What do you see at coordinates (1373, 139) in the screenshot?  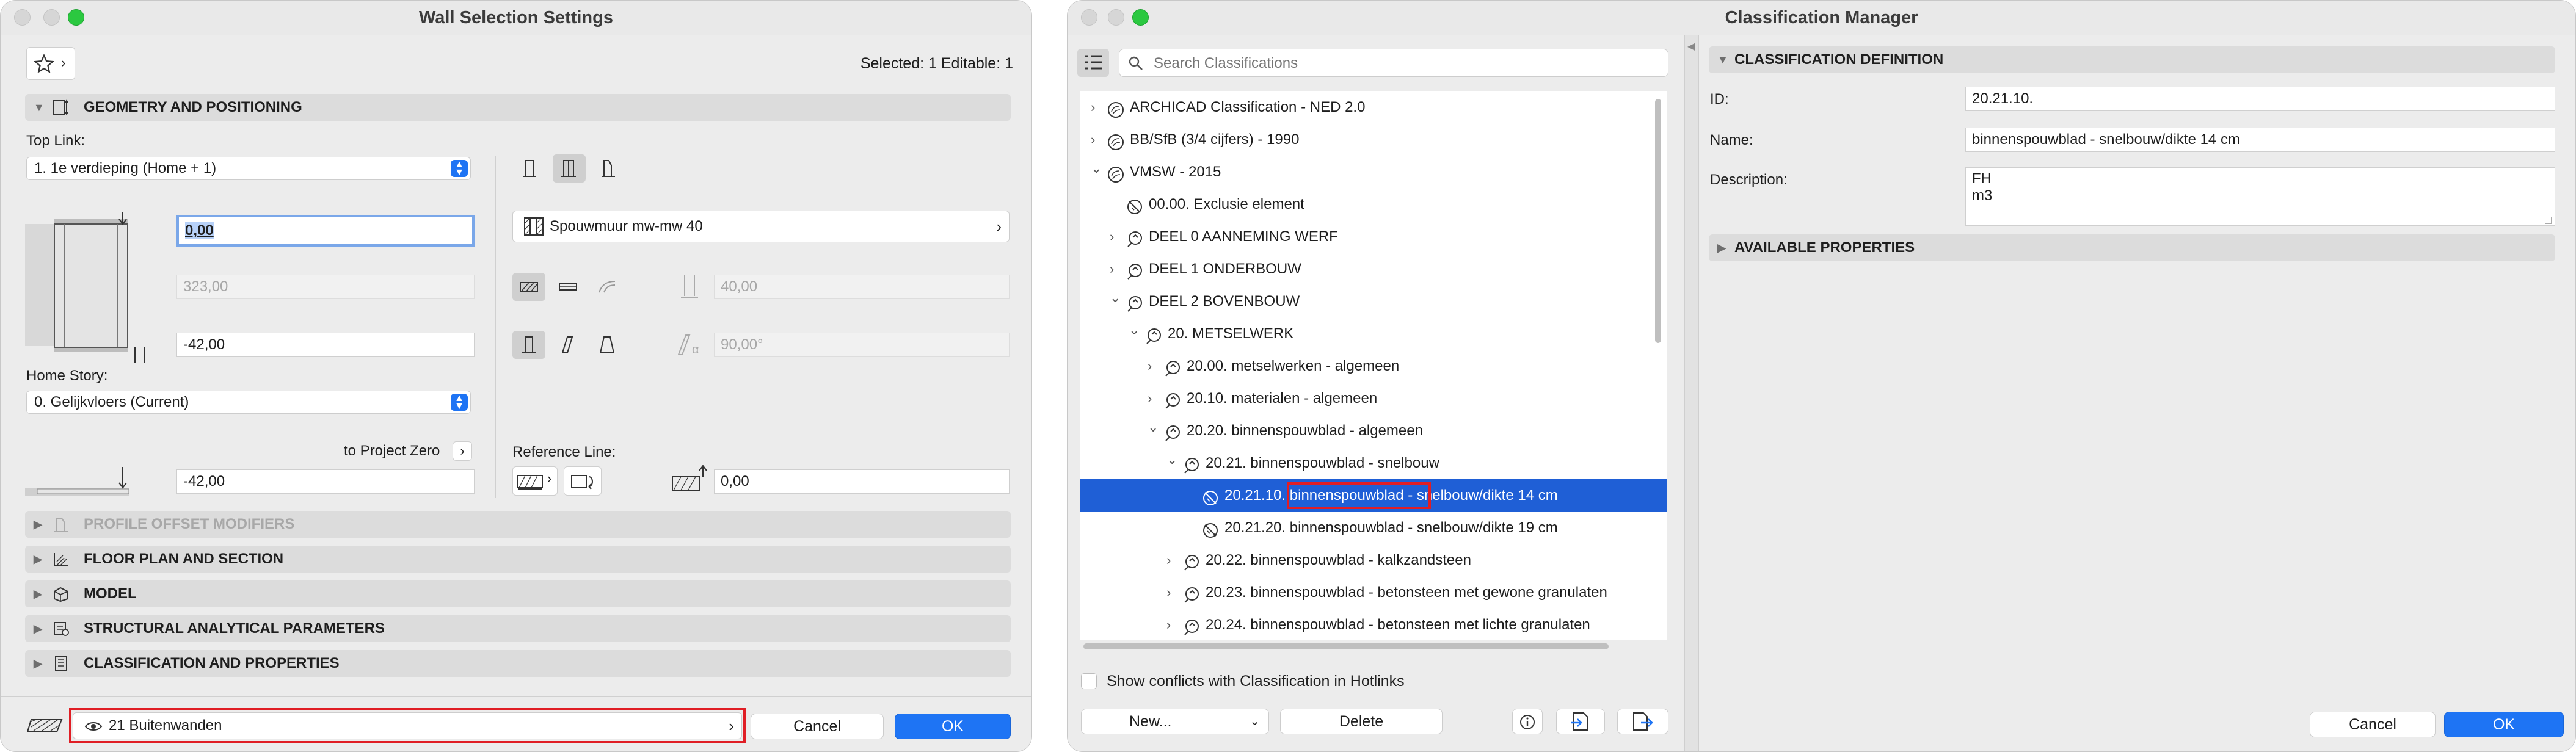 I see `tree-row: › BB/SfB (3/4 cijfers) - 1990` at bounding box center [1373, 139].